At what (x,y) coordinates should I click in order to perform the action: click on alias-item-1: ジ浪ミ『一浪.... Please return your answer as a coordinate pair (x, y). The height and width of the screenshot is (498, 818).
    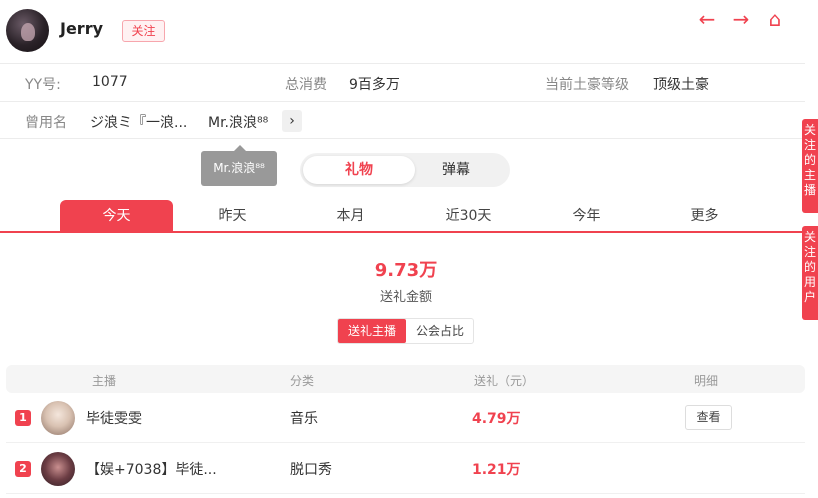
    Looking at the image, I should click on (138, 122).